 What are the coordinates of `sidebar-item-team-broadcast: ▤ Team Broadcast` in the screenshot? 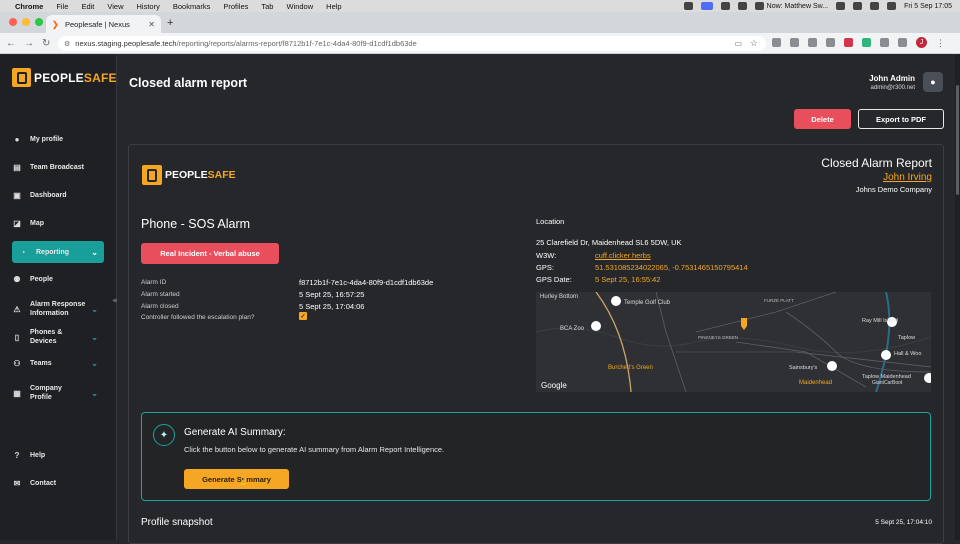 It's located at (58, 167).